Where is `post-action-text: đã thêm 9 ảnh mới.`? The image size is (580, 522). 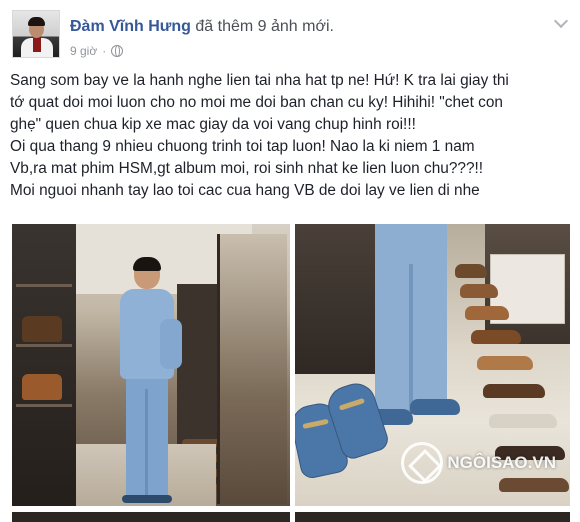 post-action-text: đã thêm 9 ảnh mới. is located at coordinates (264, 26).